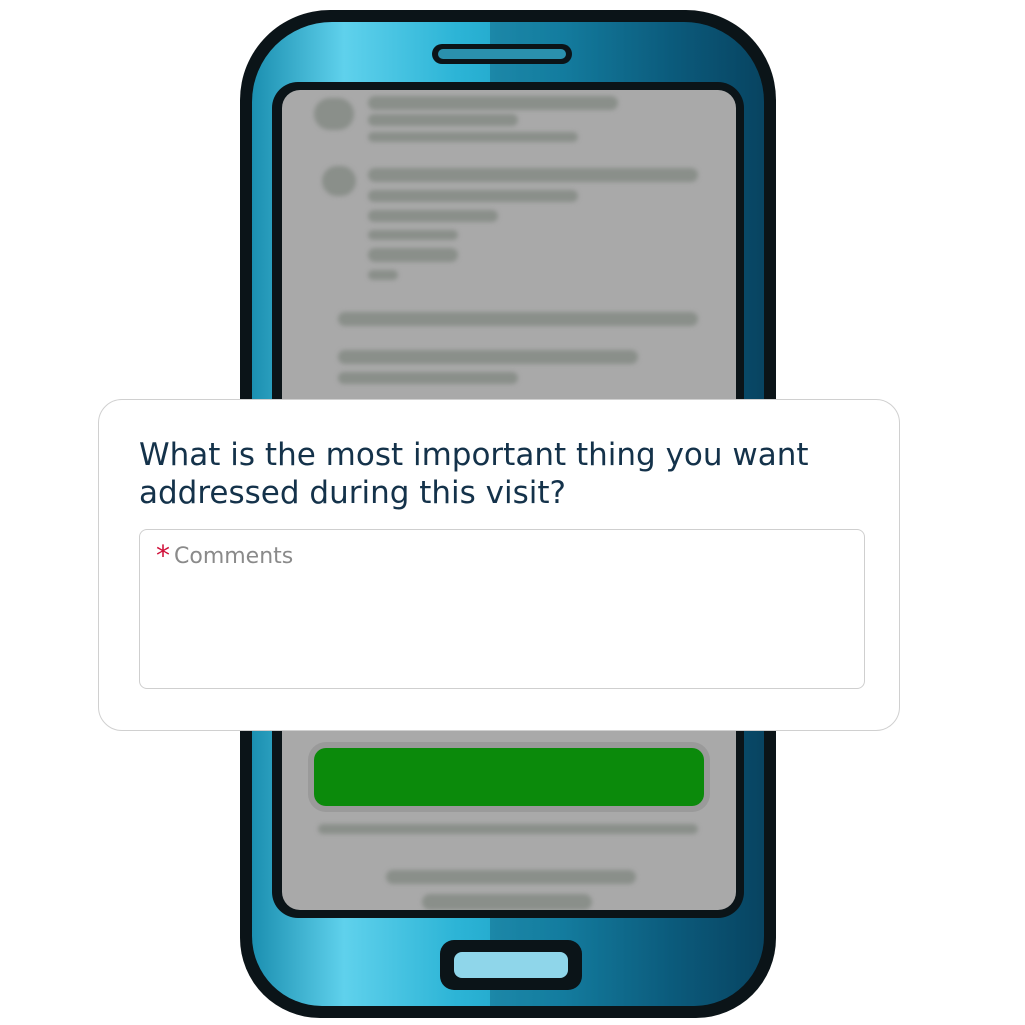 Image resolution: width=1025 pixels, height=1025 pixels. I want to click on comments-textarea: * Comments, so click(502, 609).